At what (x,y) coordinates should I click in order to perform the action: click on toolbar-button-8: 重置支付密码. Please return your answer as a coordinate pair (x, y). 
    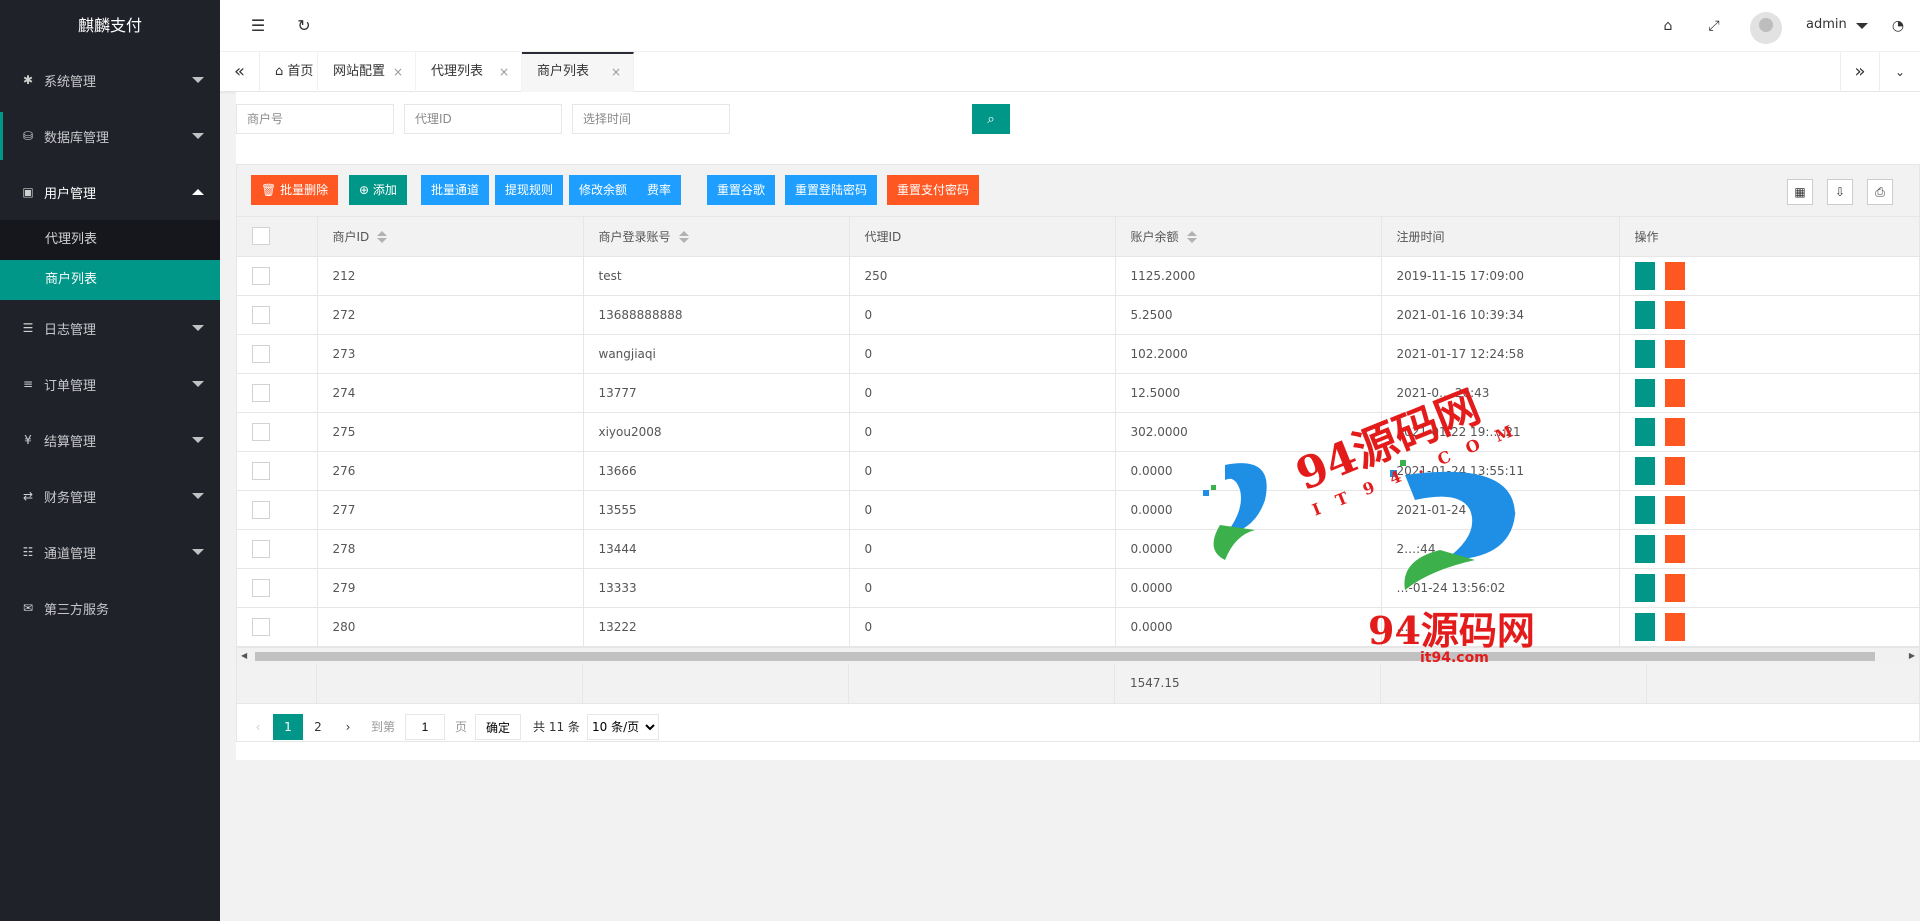
    Looking at the image, I should click on (933, 190).